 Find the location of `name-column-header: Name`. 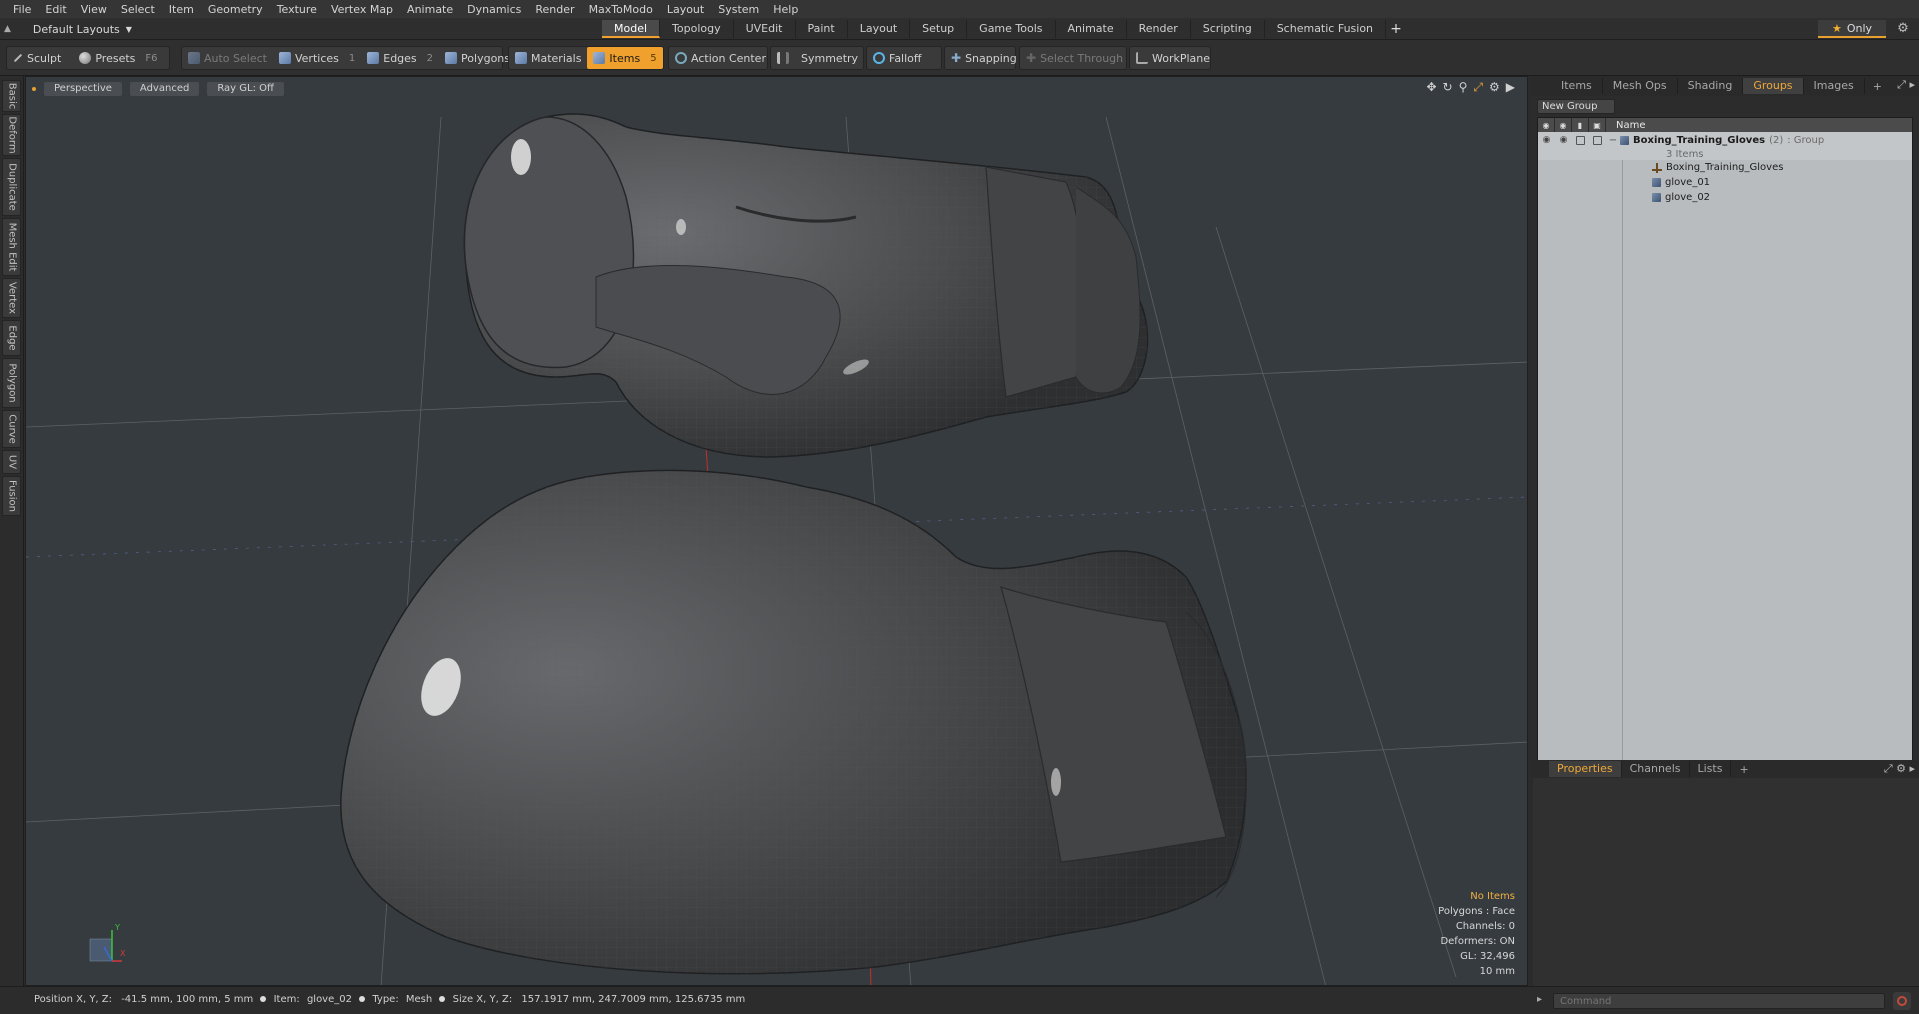

name-column-header: Name is located at coordinates (1626, 125).